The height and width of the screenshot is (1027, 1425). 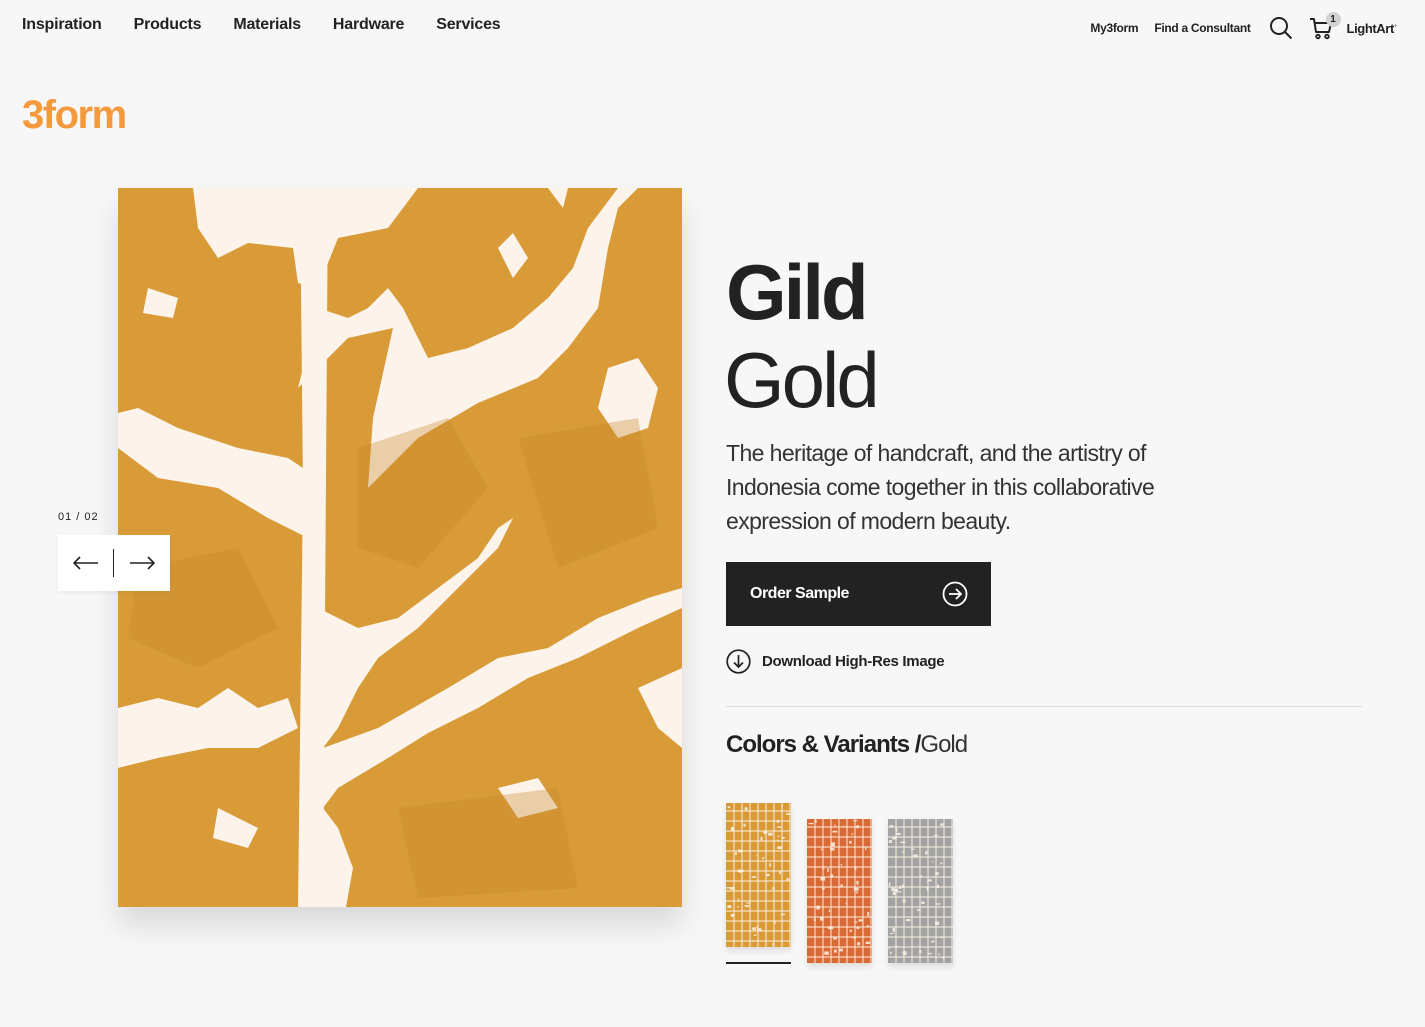 I want to click on arrow-right-icon, so click(x=142, y=563).